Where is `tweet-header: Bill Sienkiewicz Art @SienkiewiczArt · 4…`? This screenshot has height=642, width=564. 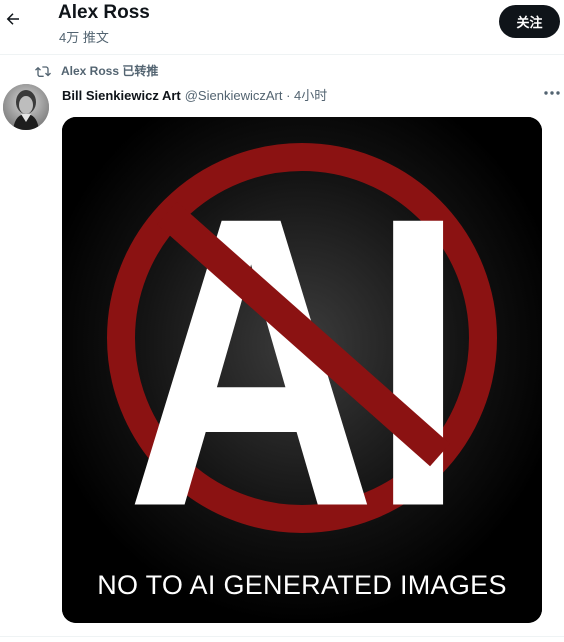
tweet-header: Bill Sienkiewicz Art @SienkiewiczArt · 4… is located at coordinates (194, 94).